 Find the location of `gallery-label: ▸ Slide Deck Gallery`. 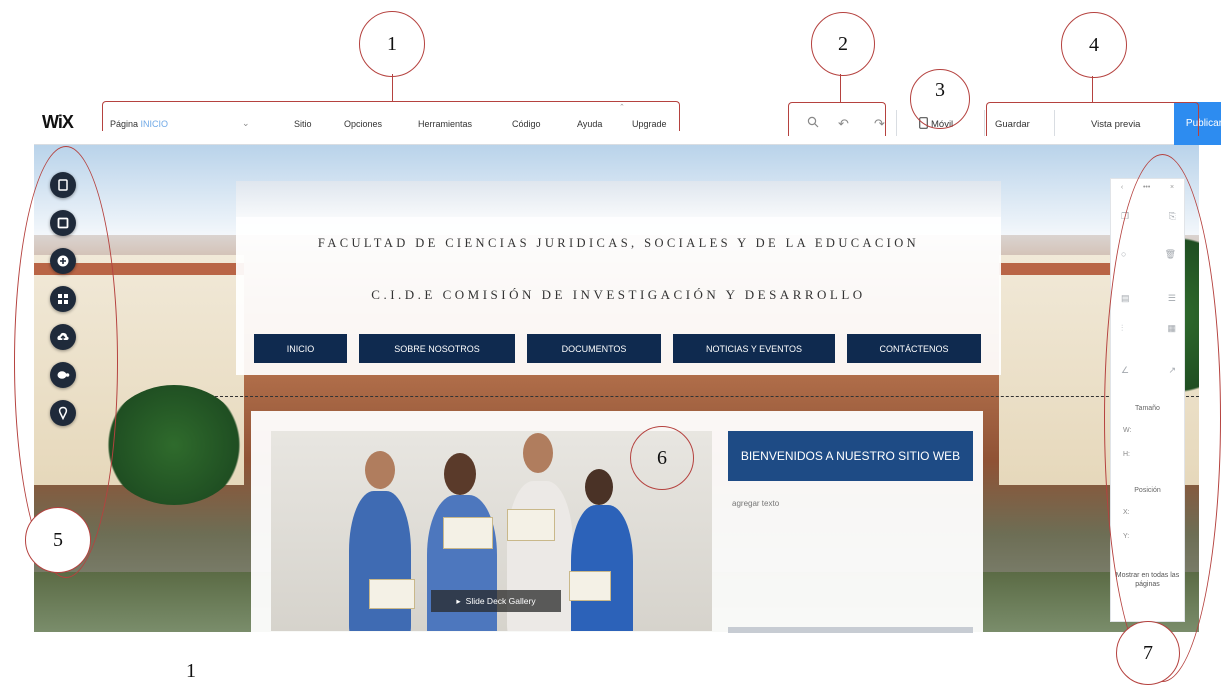

gallery-label: ▸ Slide Deck Gallery is located at coordinates (496, 601).